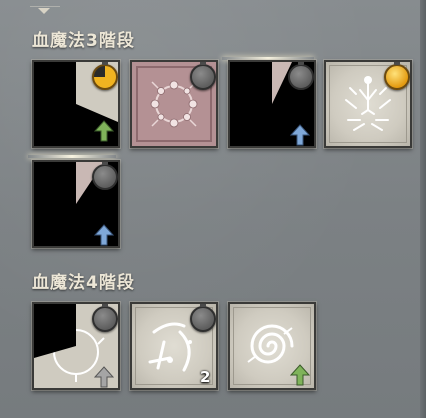 This screenshot has width=426, height=418. Describe the element at coordinates (174, 346) in the screenshot. I see `skill-tile-7: 2` at that location.